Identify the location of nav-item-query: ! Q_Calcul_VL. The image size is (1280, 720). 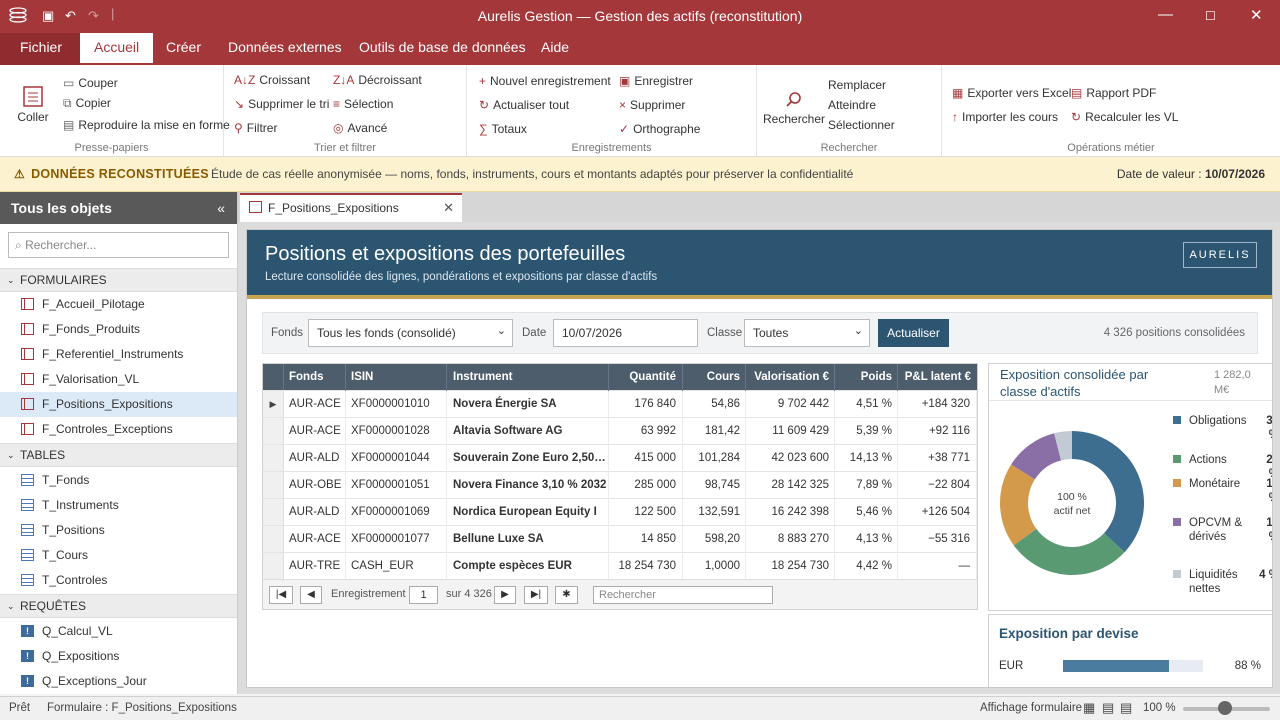
(118, 631).